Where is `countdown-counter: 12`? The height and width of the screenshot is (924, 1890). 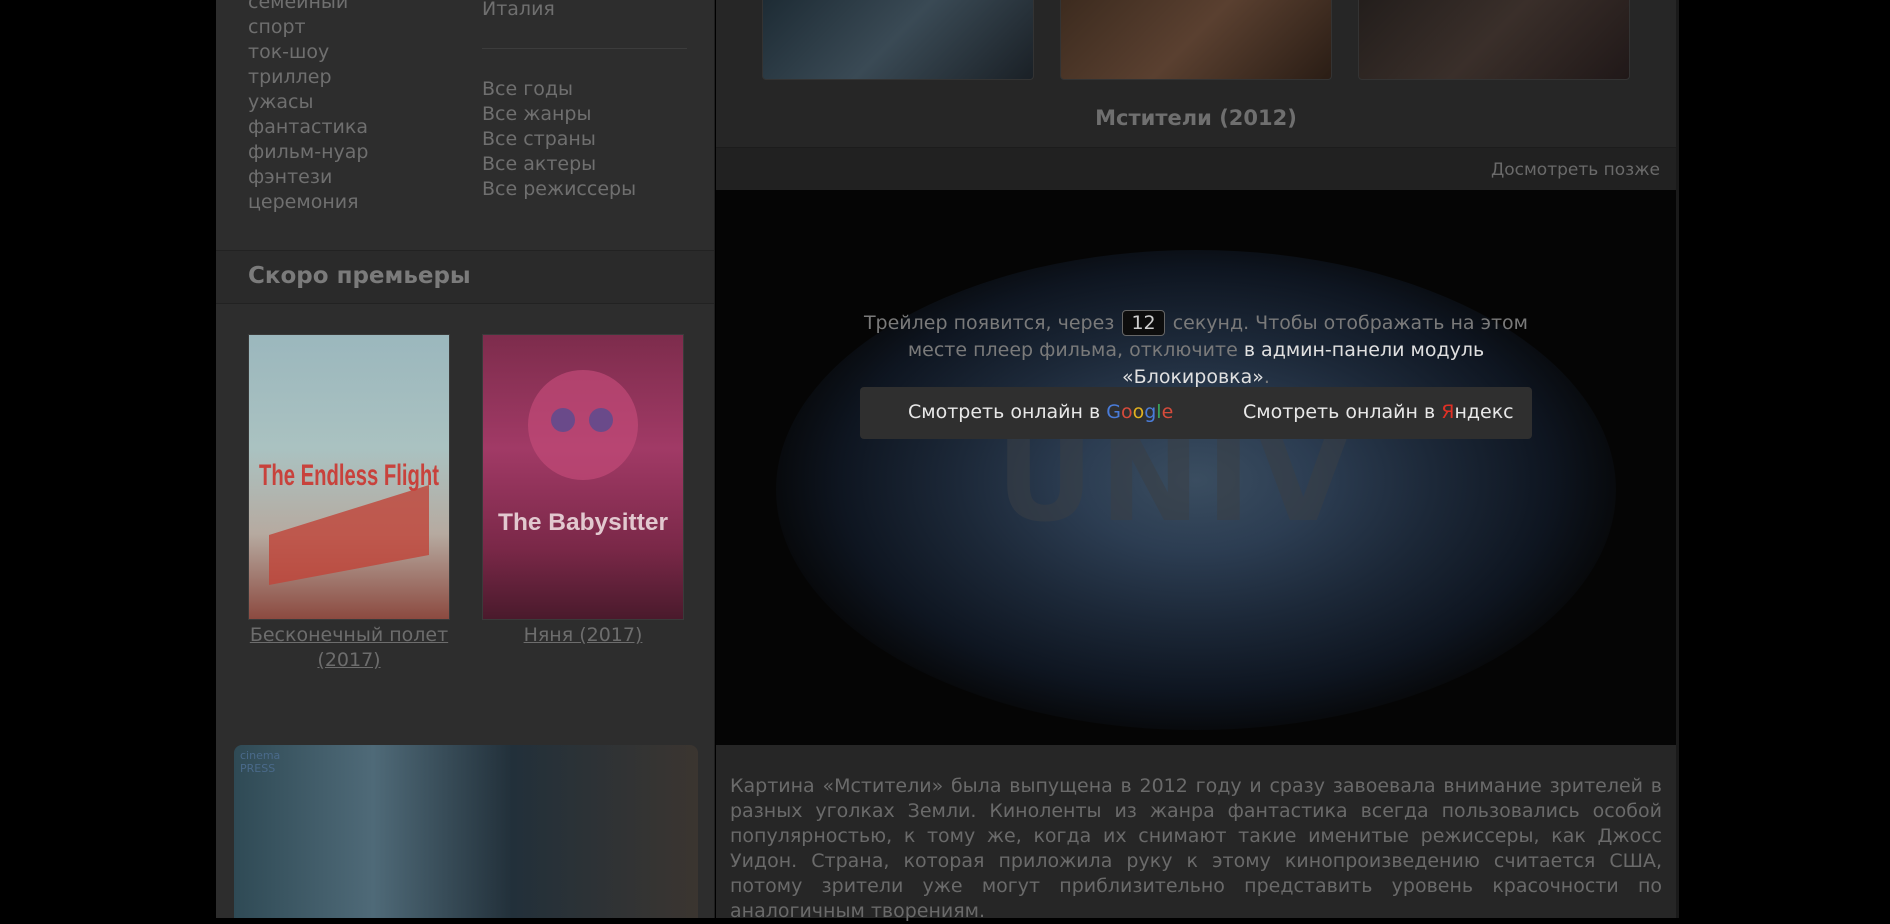 countdown-counter: 12 is located at coordinates (1143, 323).